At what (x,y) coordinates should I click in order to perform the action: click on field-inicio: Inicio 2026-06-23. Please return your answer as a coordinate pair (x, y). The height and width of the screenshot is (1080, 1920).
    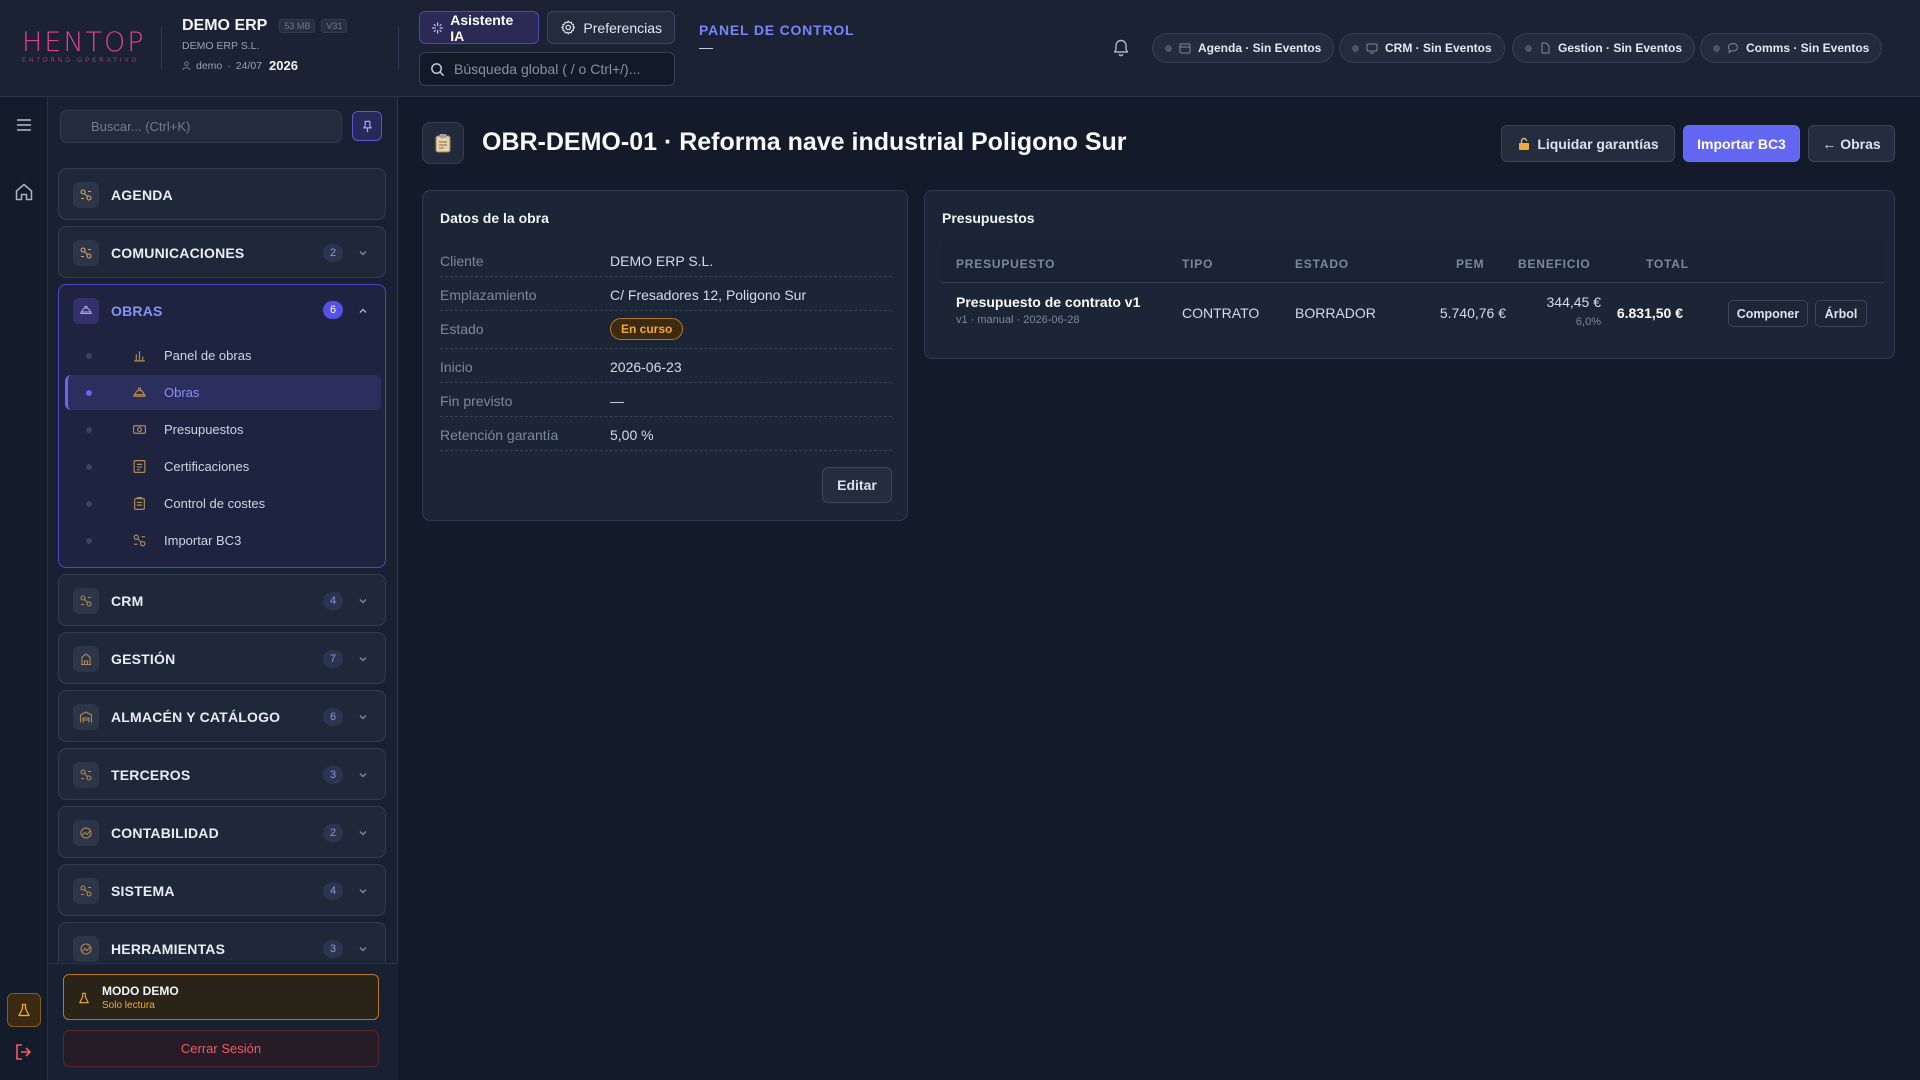
    Looking at the image, I should click on (666, 366).